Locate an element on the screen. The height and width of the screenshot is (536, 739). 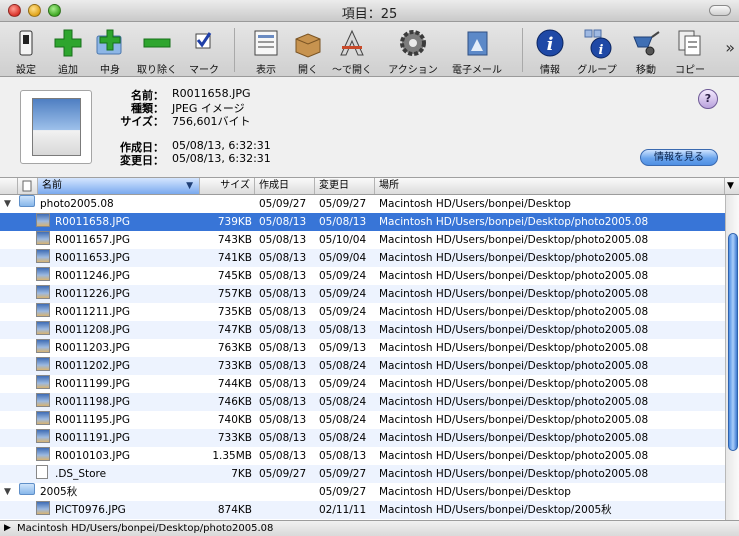
open-with-button: 〜で開く is located at coordinates (352, 50).